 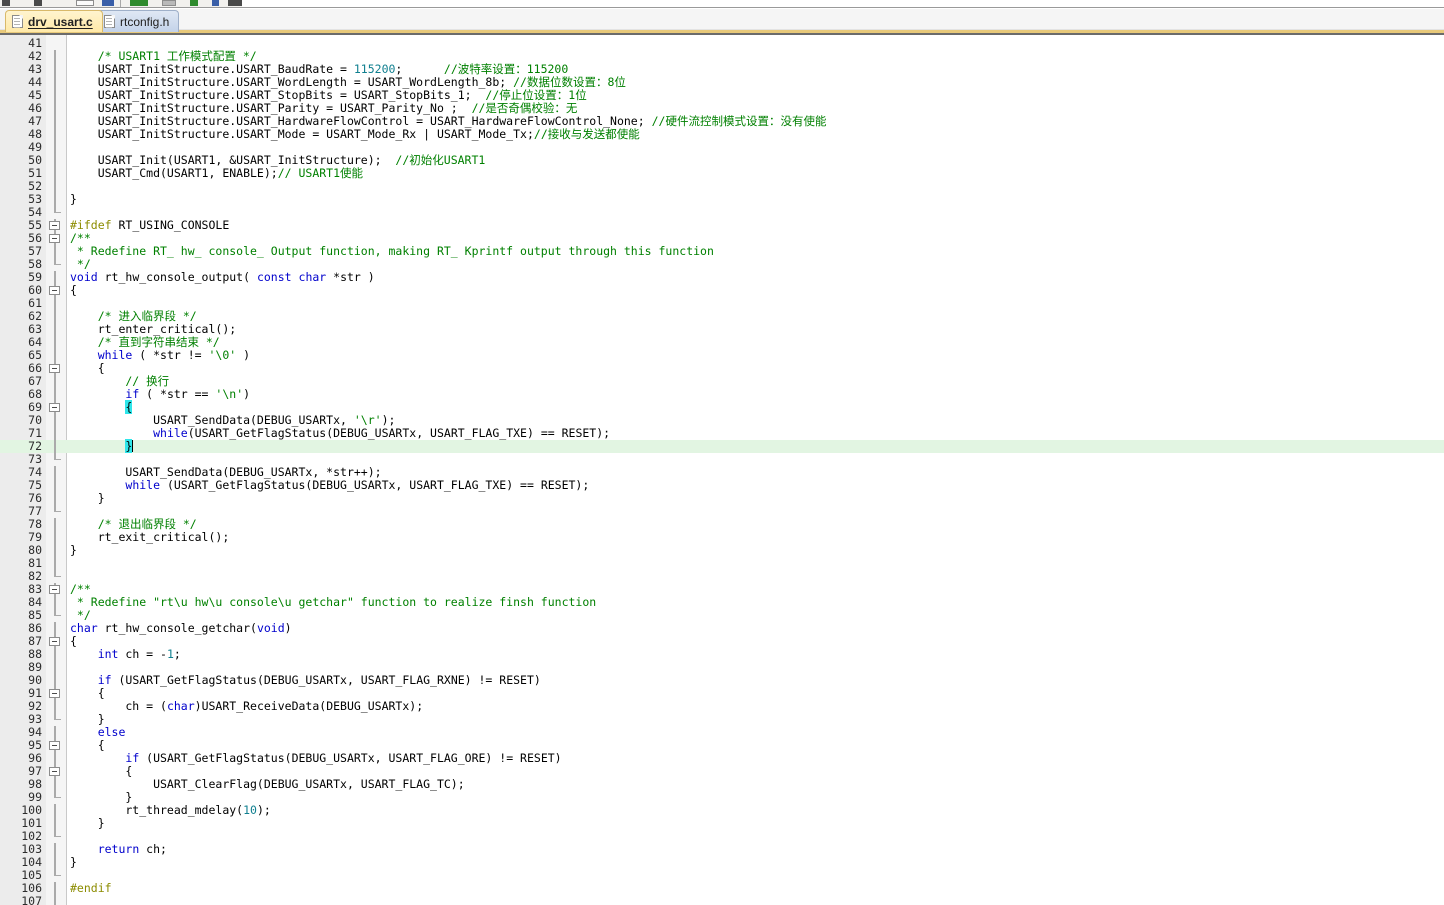 What do you see at coordinates (722, 563) in the screenshot?
I see `code-line: 81` at bounding box center [722, 563].